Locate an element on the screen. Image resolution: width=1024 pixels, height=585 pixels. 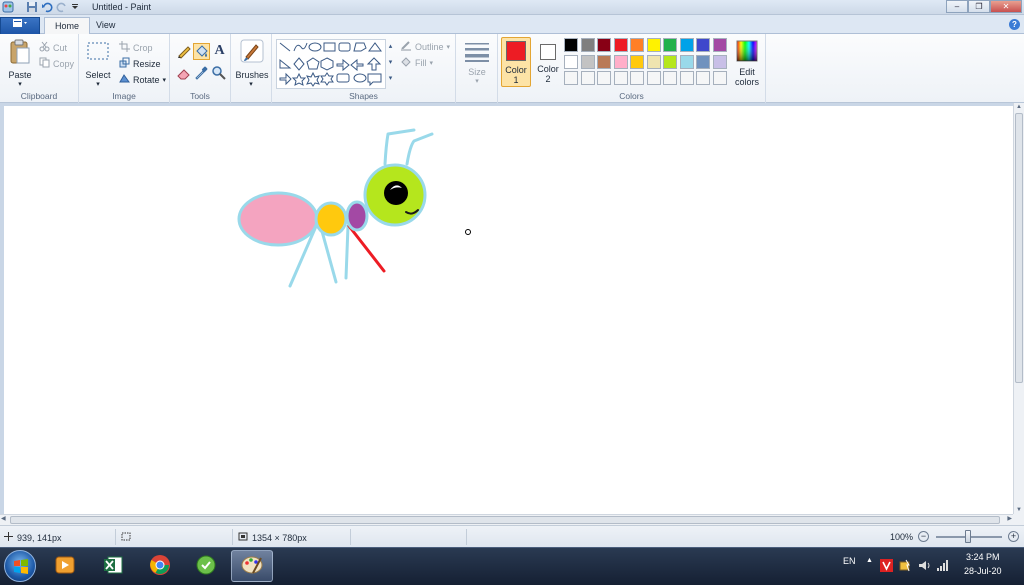
taskbar-excel is located at coordinates (113, 566).